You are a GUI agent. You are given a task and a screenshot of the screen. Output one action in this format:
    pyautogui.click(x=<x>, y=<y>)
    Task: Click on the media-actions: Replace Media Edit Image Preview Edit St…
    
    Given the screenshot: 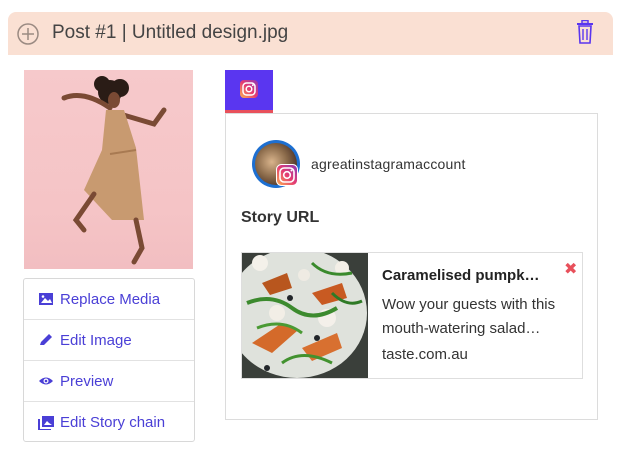 What is the action you would take?
    pyautogui.click(x=109, y=360)
    